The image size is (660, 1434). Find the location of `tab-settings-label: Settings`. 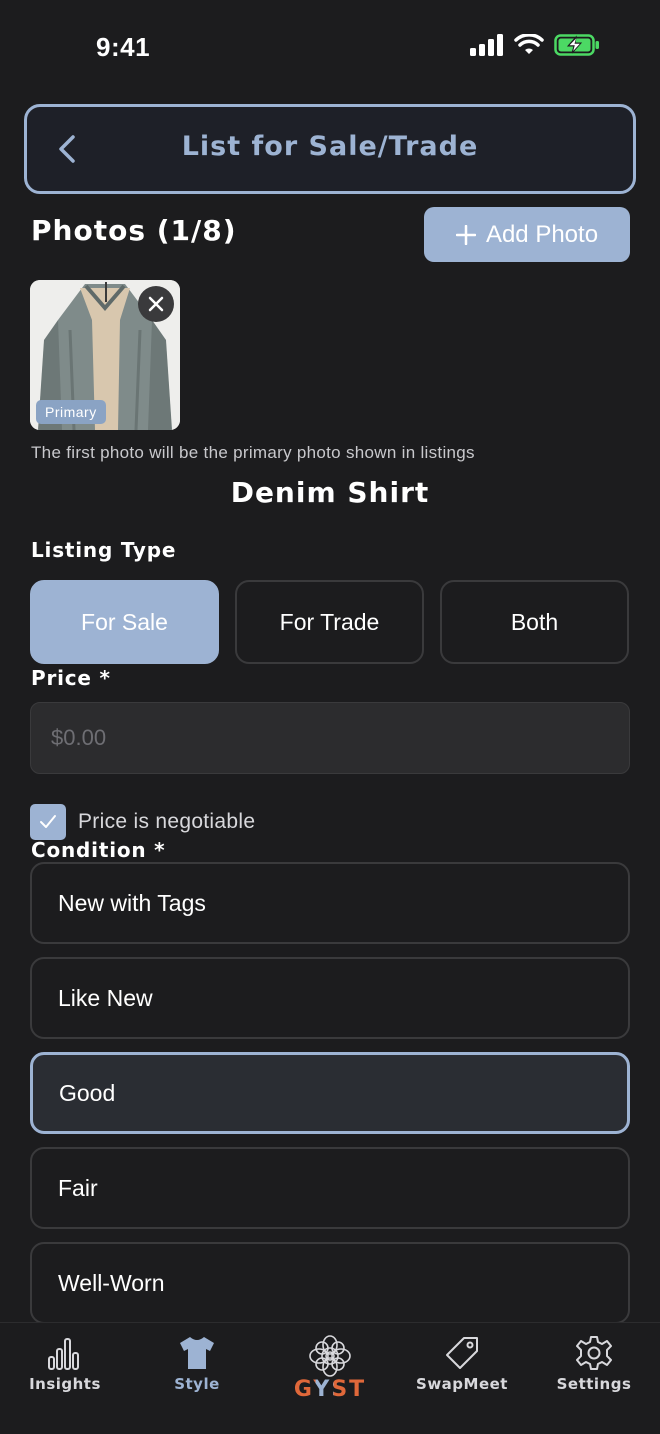

tab-settings-label: Settings is located at coordinates (594, 1384).